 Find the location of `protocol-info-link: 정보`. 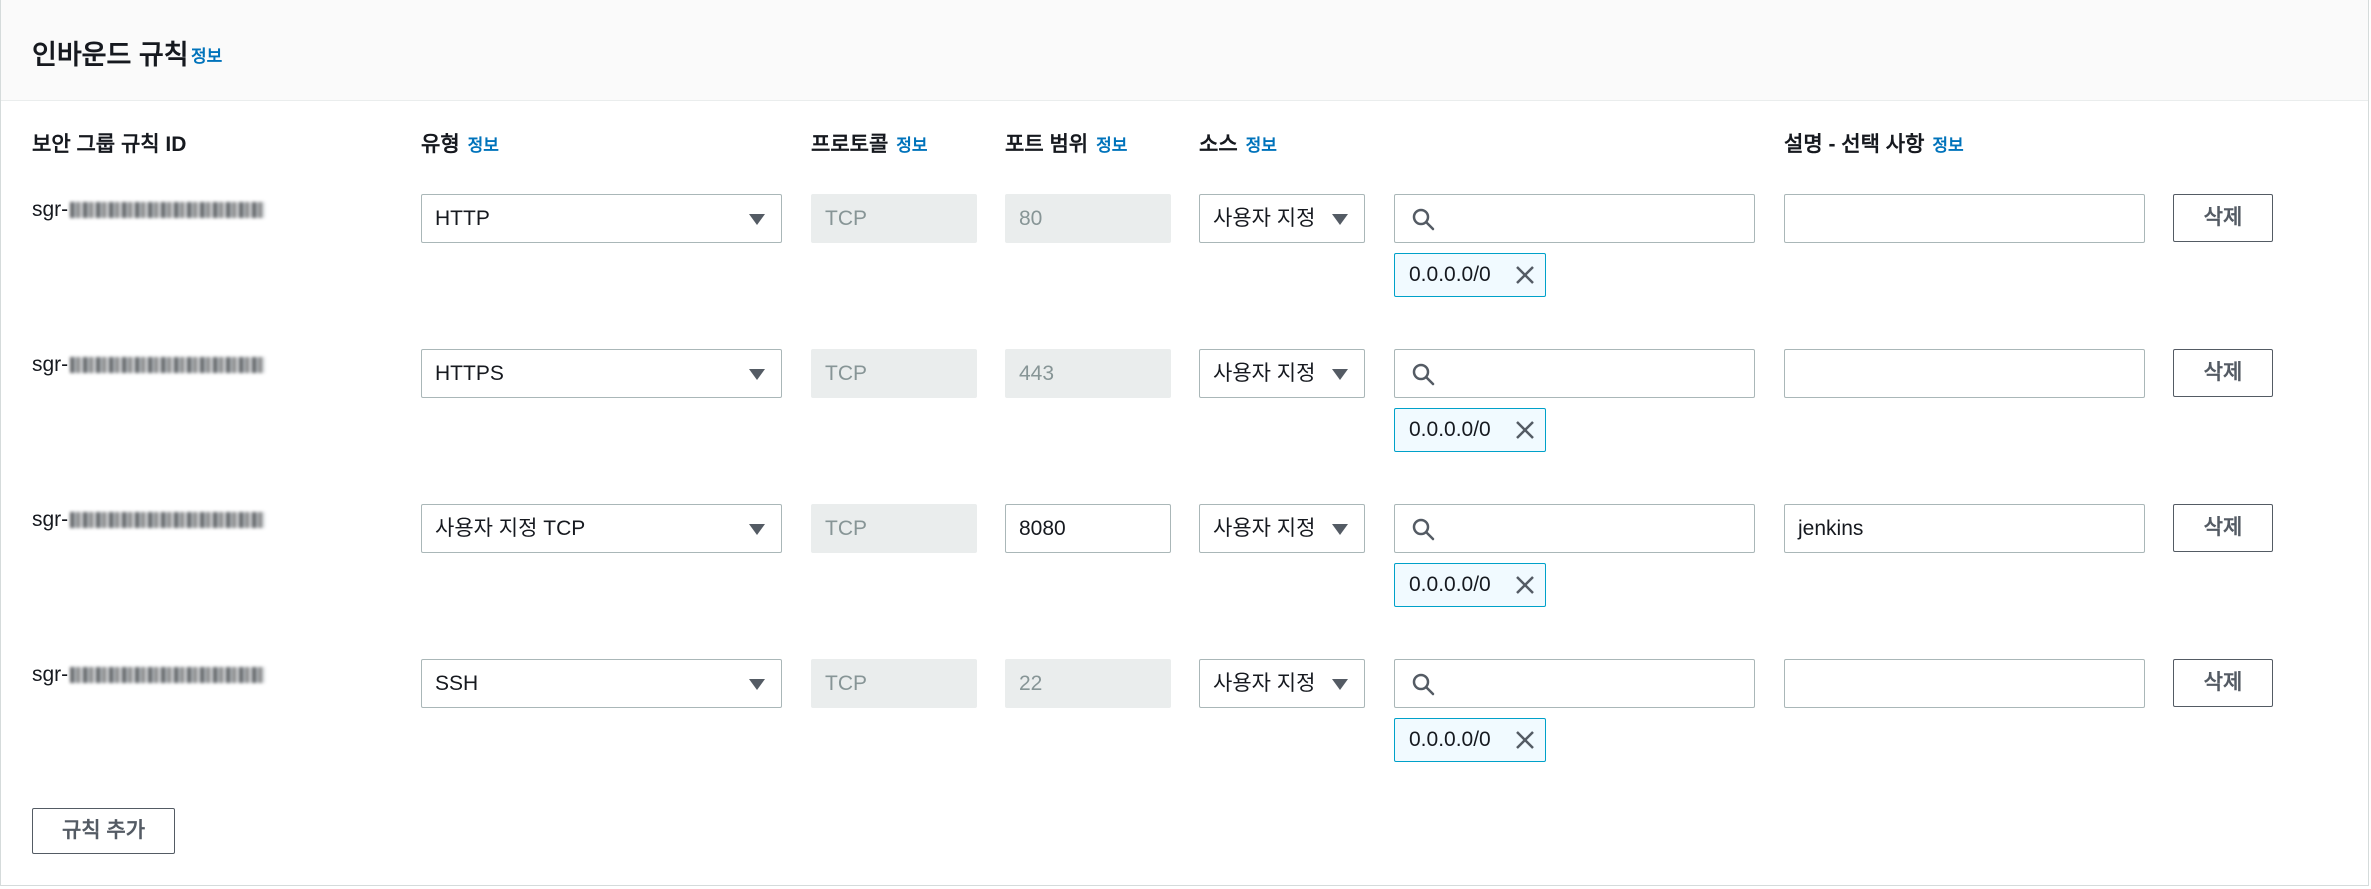

protocol-info-link: 정보 is located at coordinates (911, 145).